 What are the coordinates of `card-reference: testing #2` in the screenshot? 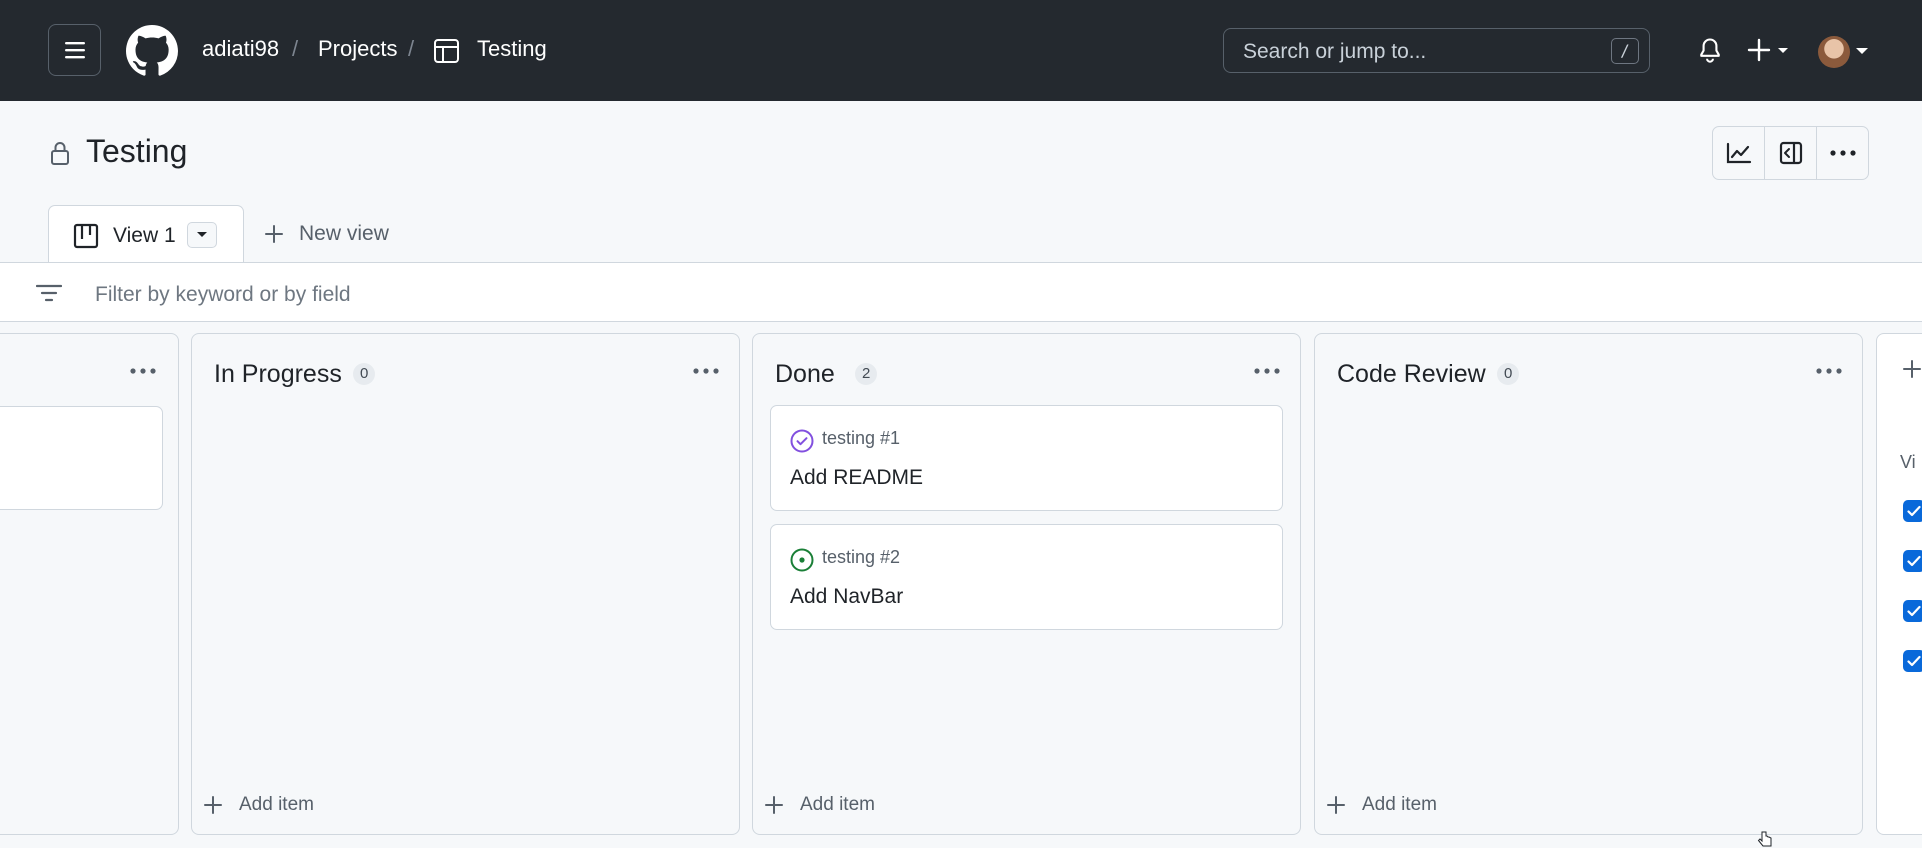 It's located at (861, 557).